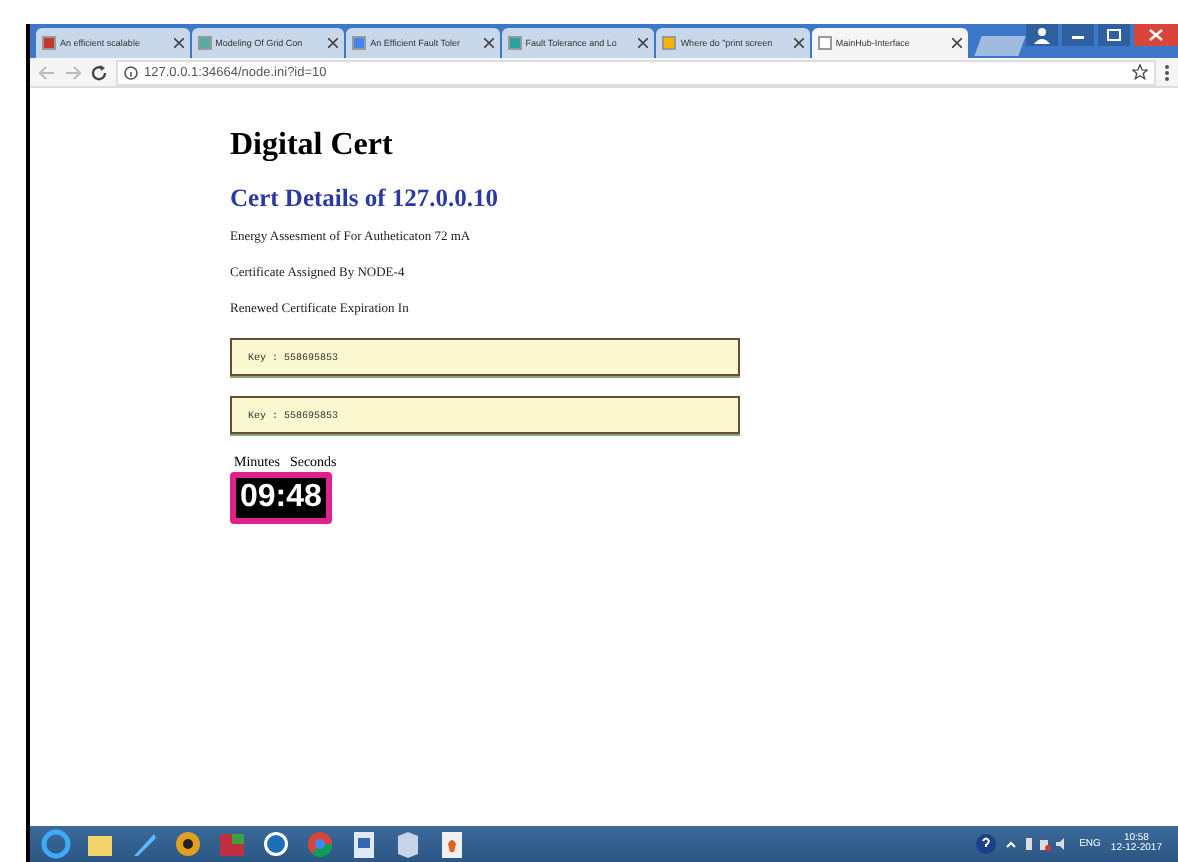 The height and width of the screenshot is (862, 1178). What do you see at coordinates (232, 844) in the screenshot?
I see `tiles-icon` at bounding box center [232, 844].